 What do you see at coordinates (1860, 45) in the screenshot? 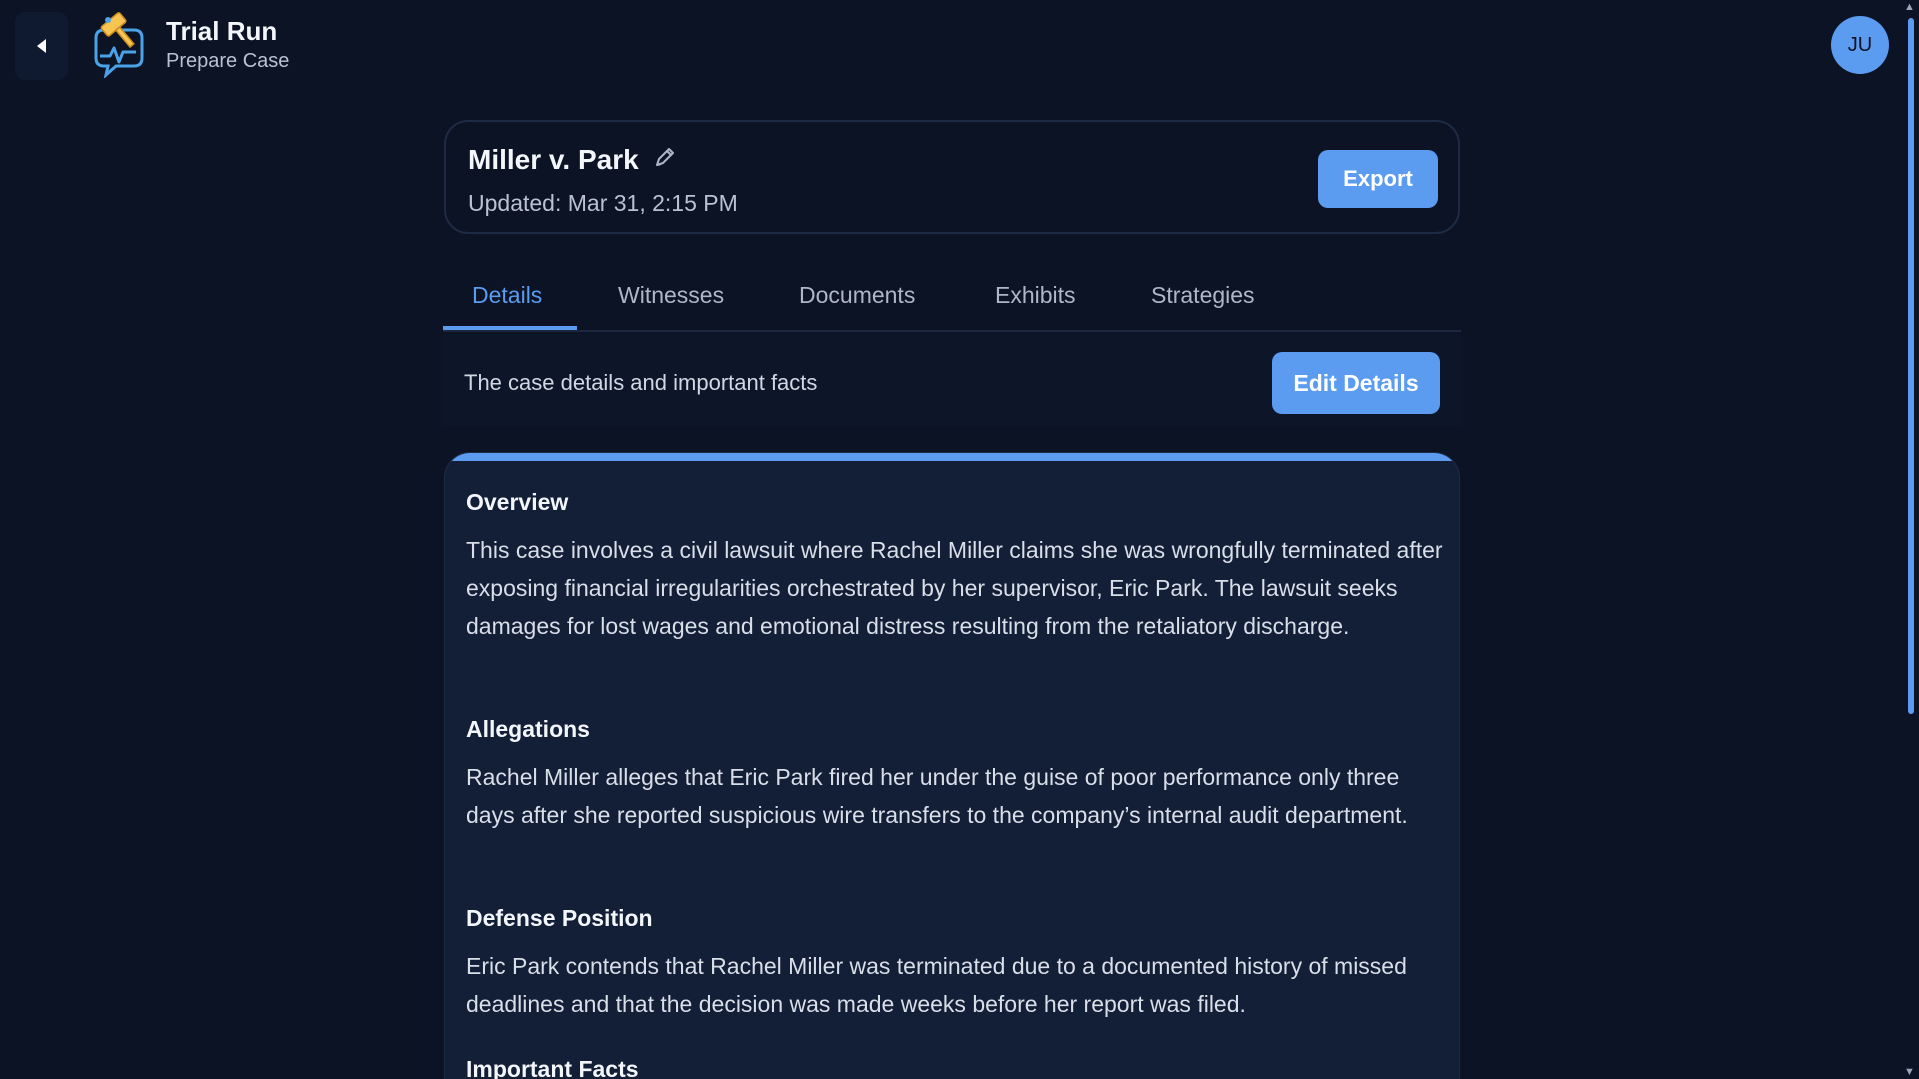
I see `user-avatar: JU` at bounding box center [1860, 45].